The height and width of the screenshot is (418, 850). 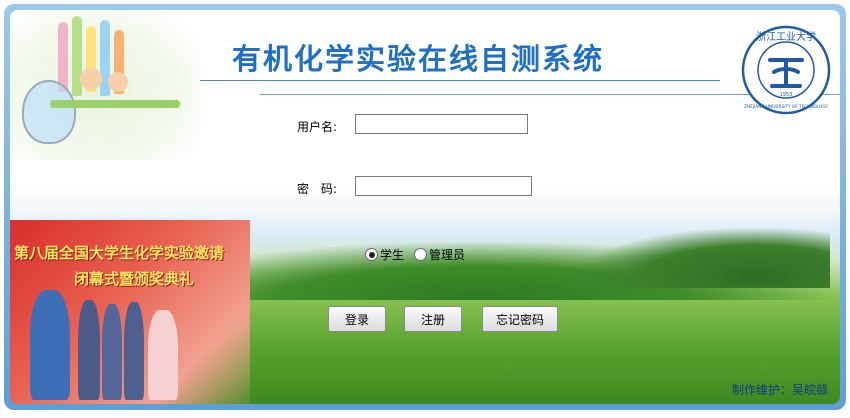 I want to click on logo-name: 浙江工业大学, so click(x=786, y=36).